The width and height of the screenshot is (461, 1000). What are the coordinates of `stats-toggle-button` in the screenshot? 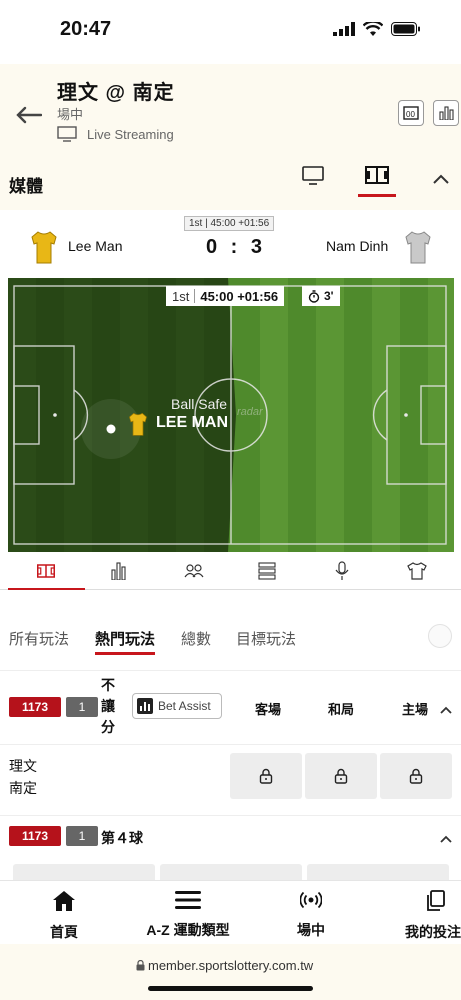 It's located at (446, 113).